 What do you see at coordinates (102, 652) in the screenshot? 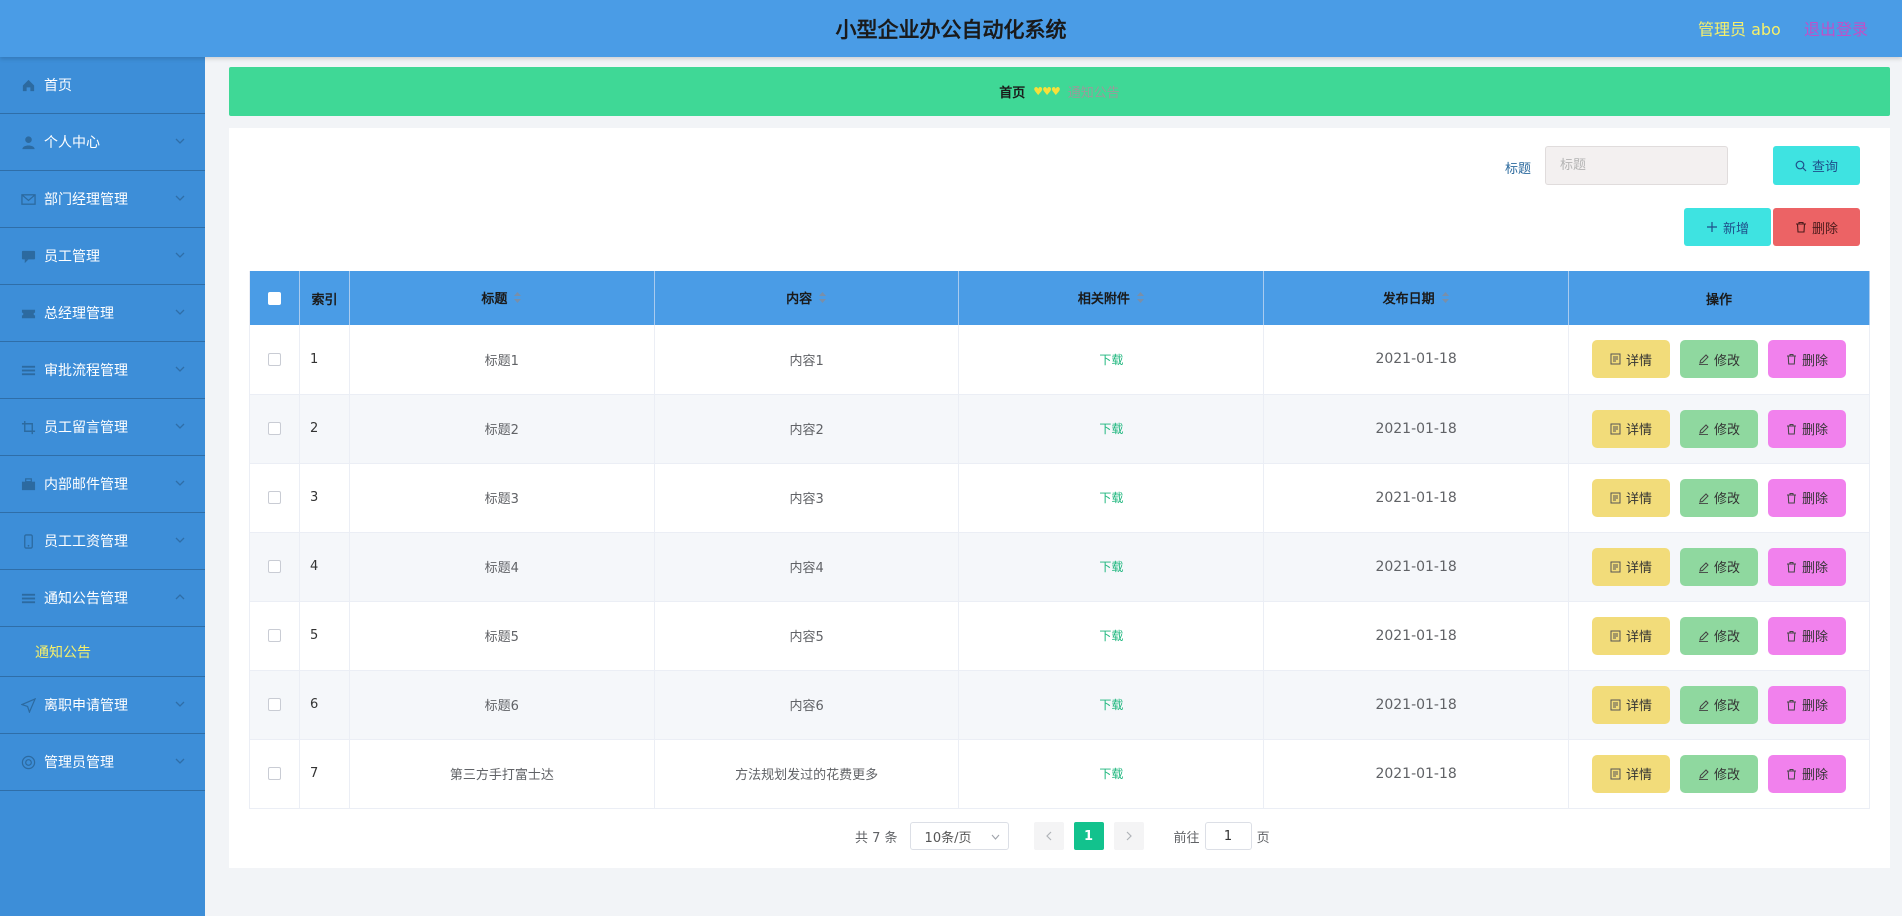
I see `sidebar-subitem-notice: 通知公告` at bounding box center [102, 652].